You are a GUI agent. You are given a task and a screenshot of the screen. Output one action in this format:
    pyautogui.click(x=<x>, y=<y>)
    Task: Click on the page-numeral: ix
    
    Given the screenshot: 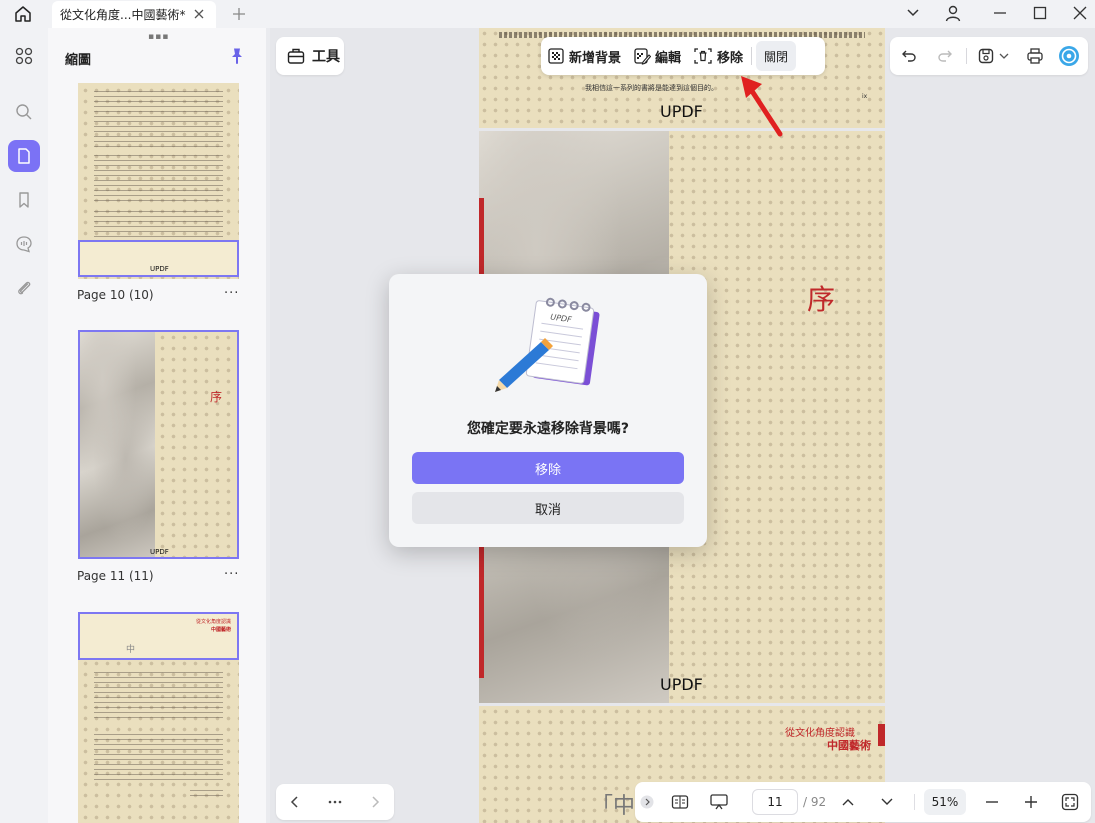 What is the action you would take?
    pyautogui.click(x=865, y=96)
    